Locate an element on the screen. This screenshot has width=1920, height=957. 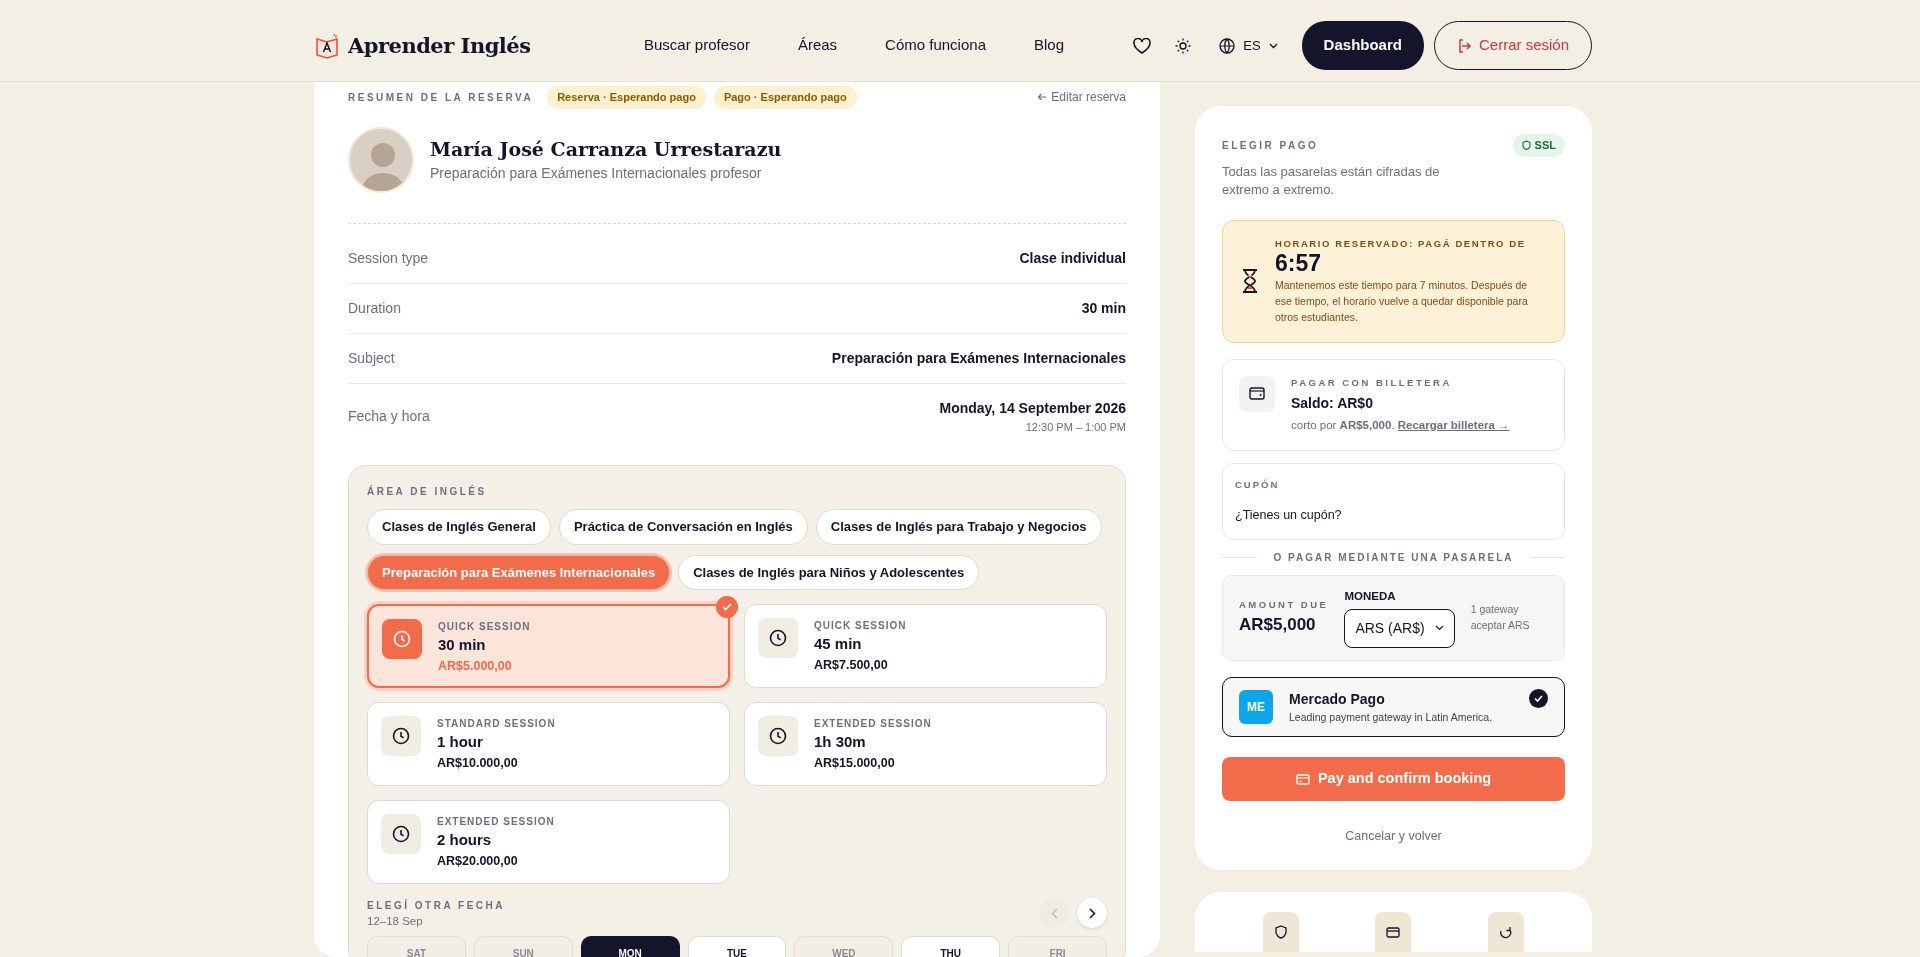
coupon-label: CUPÓN is located at coordinates (1258, 485).